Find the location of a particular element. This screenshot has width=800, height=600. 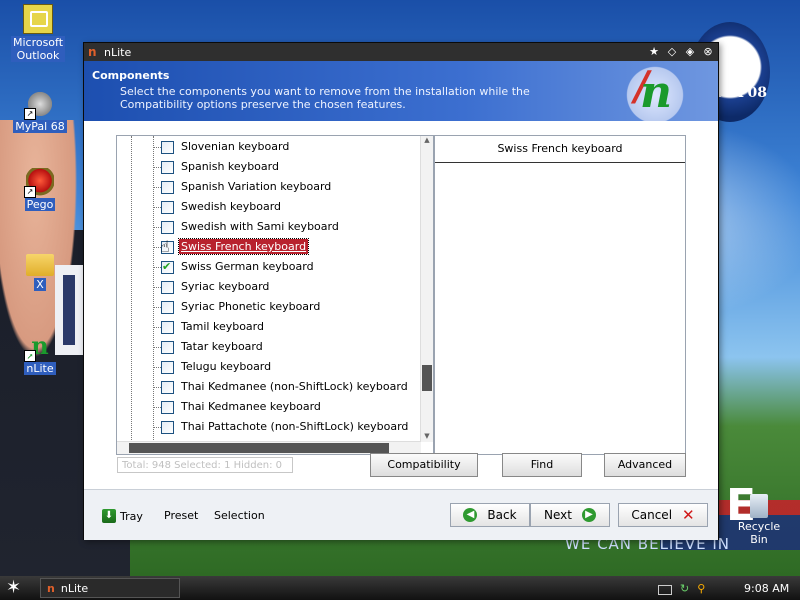

tree-item: Swedish with Sami keyboard is located at coordinates (267, 228).